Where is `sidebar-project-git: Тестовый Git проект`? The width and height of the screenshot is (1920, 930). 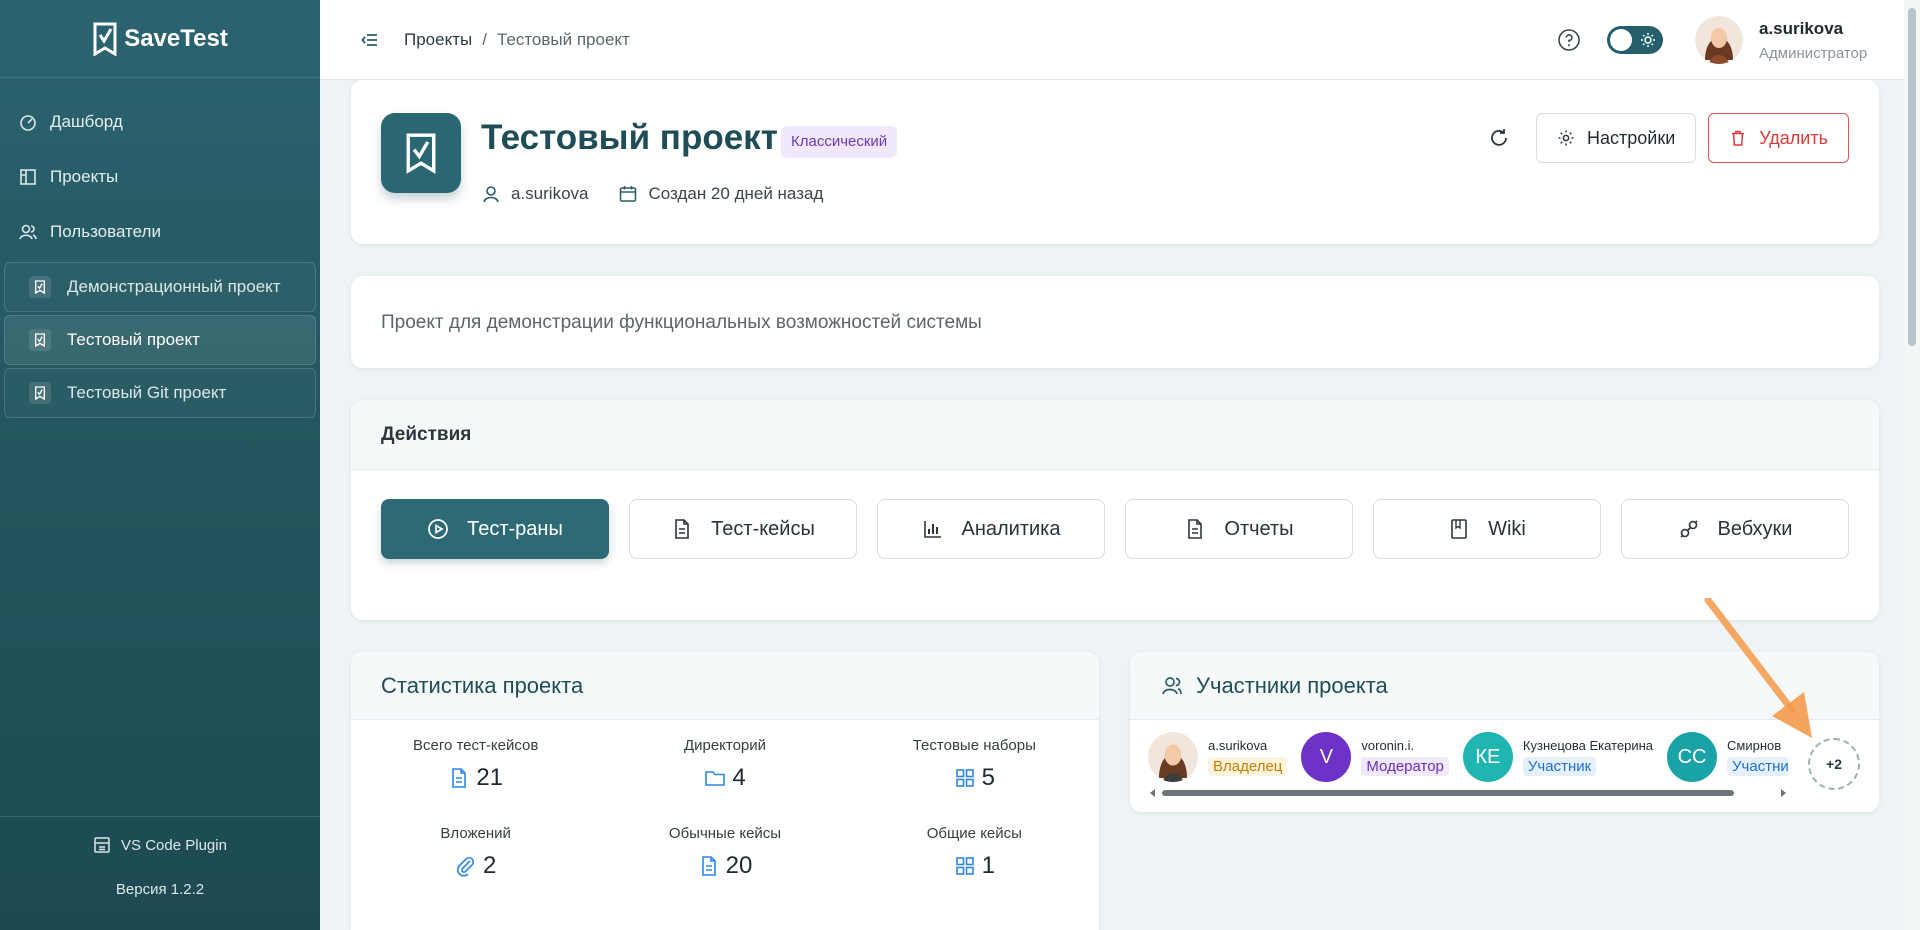 sidebar-project-git: Тестовый Git проект is located at coordinates (160, 393).